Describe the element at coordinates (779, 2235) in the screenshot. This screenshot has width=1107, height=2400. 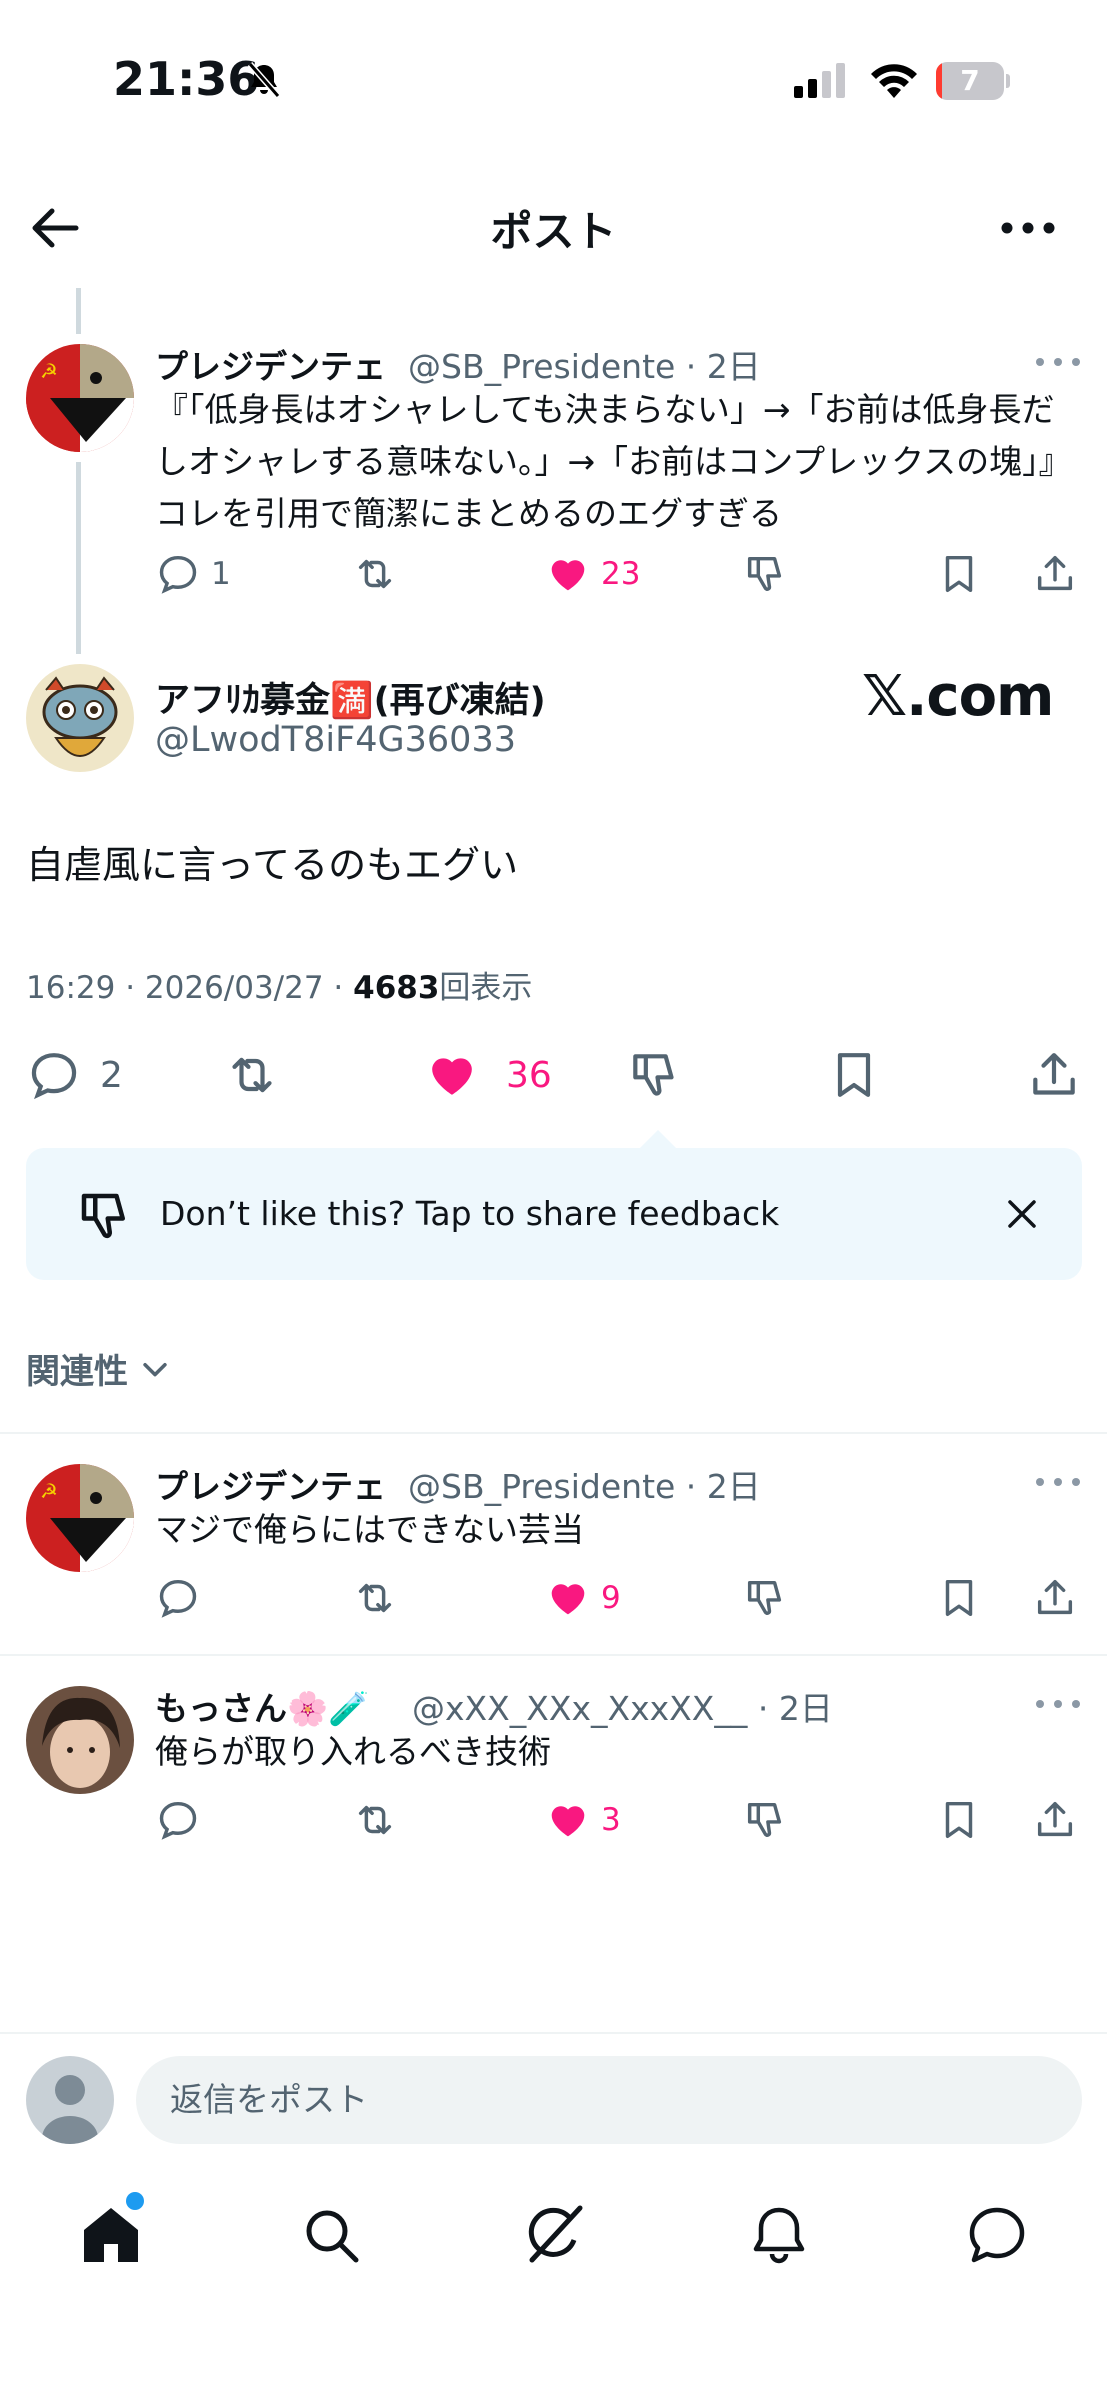
I see `bell-icon` at that location.